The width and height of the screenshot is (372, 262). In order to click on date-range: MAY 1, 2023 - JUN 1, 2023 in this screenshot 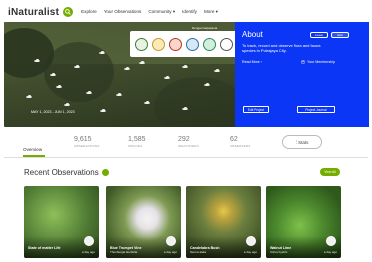, I will do `click(53, 112)`.